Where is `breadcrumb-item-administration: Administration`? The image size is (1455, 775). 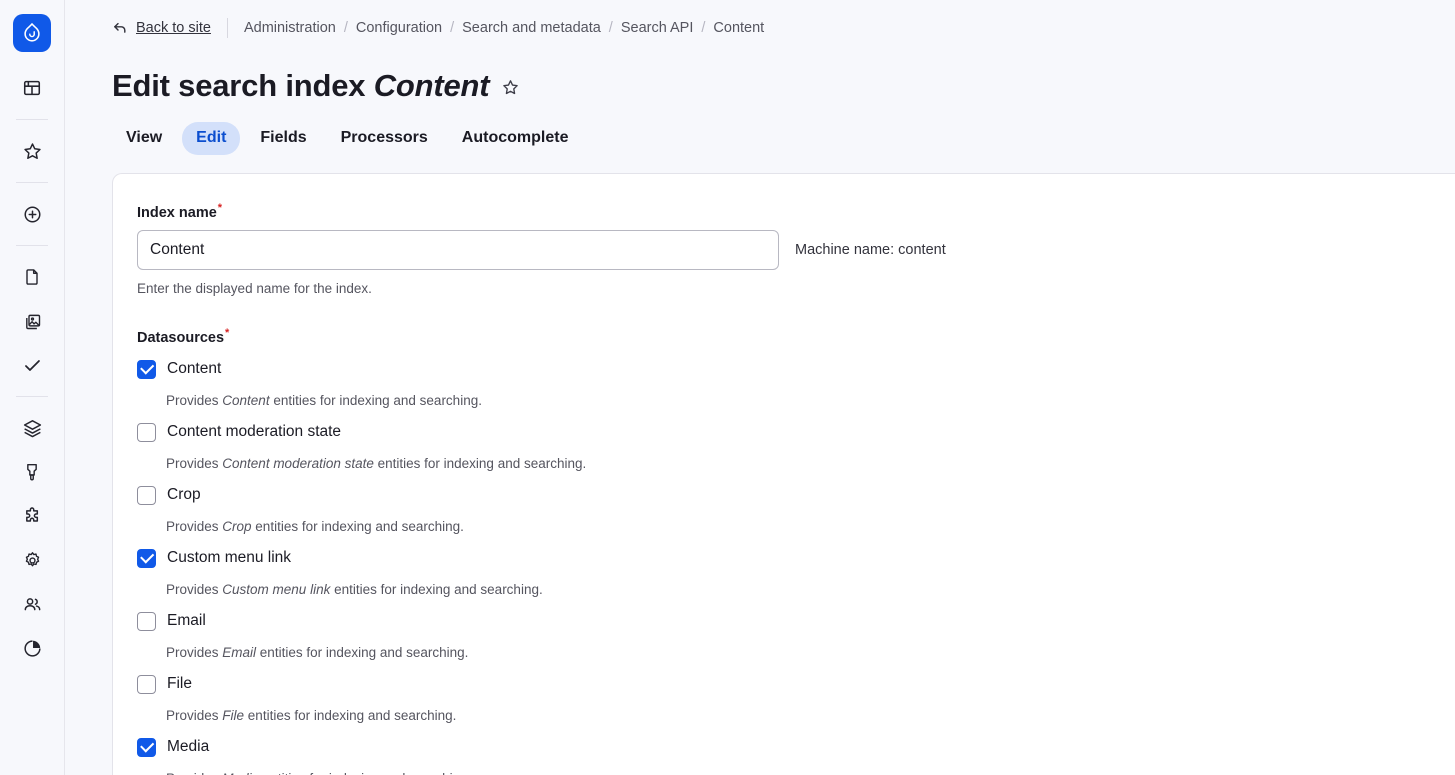
breadcrumb-item-administration: Administration is located at coordinates (290, 28).